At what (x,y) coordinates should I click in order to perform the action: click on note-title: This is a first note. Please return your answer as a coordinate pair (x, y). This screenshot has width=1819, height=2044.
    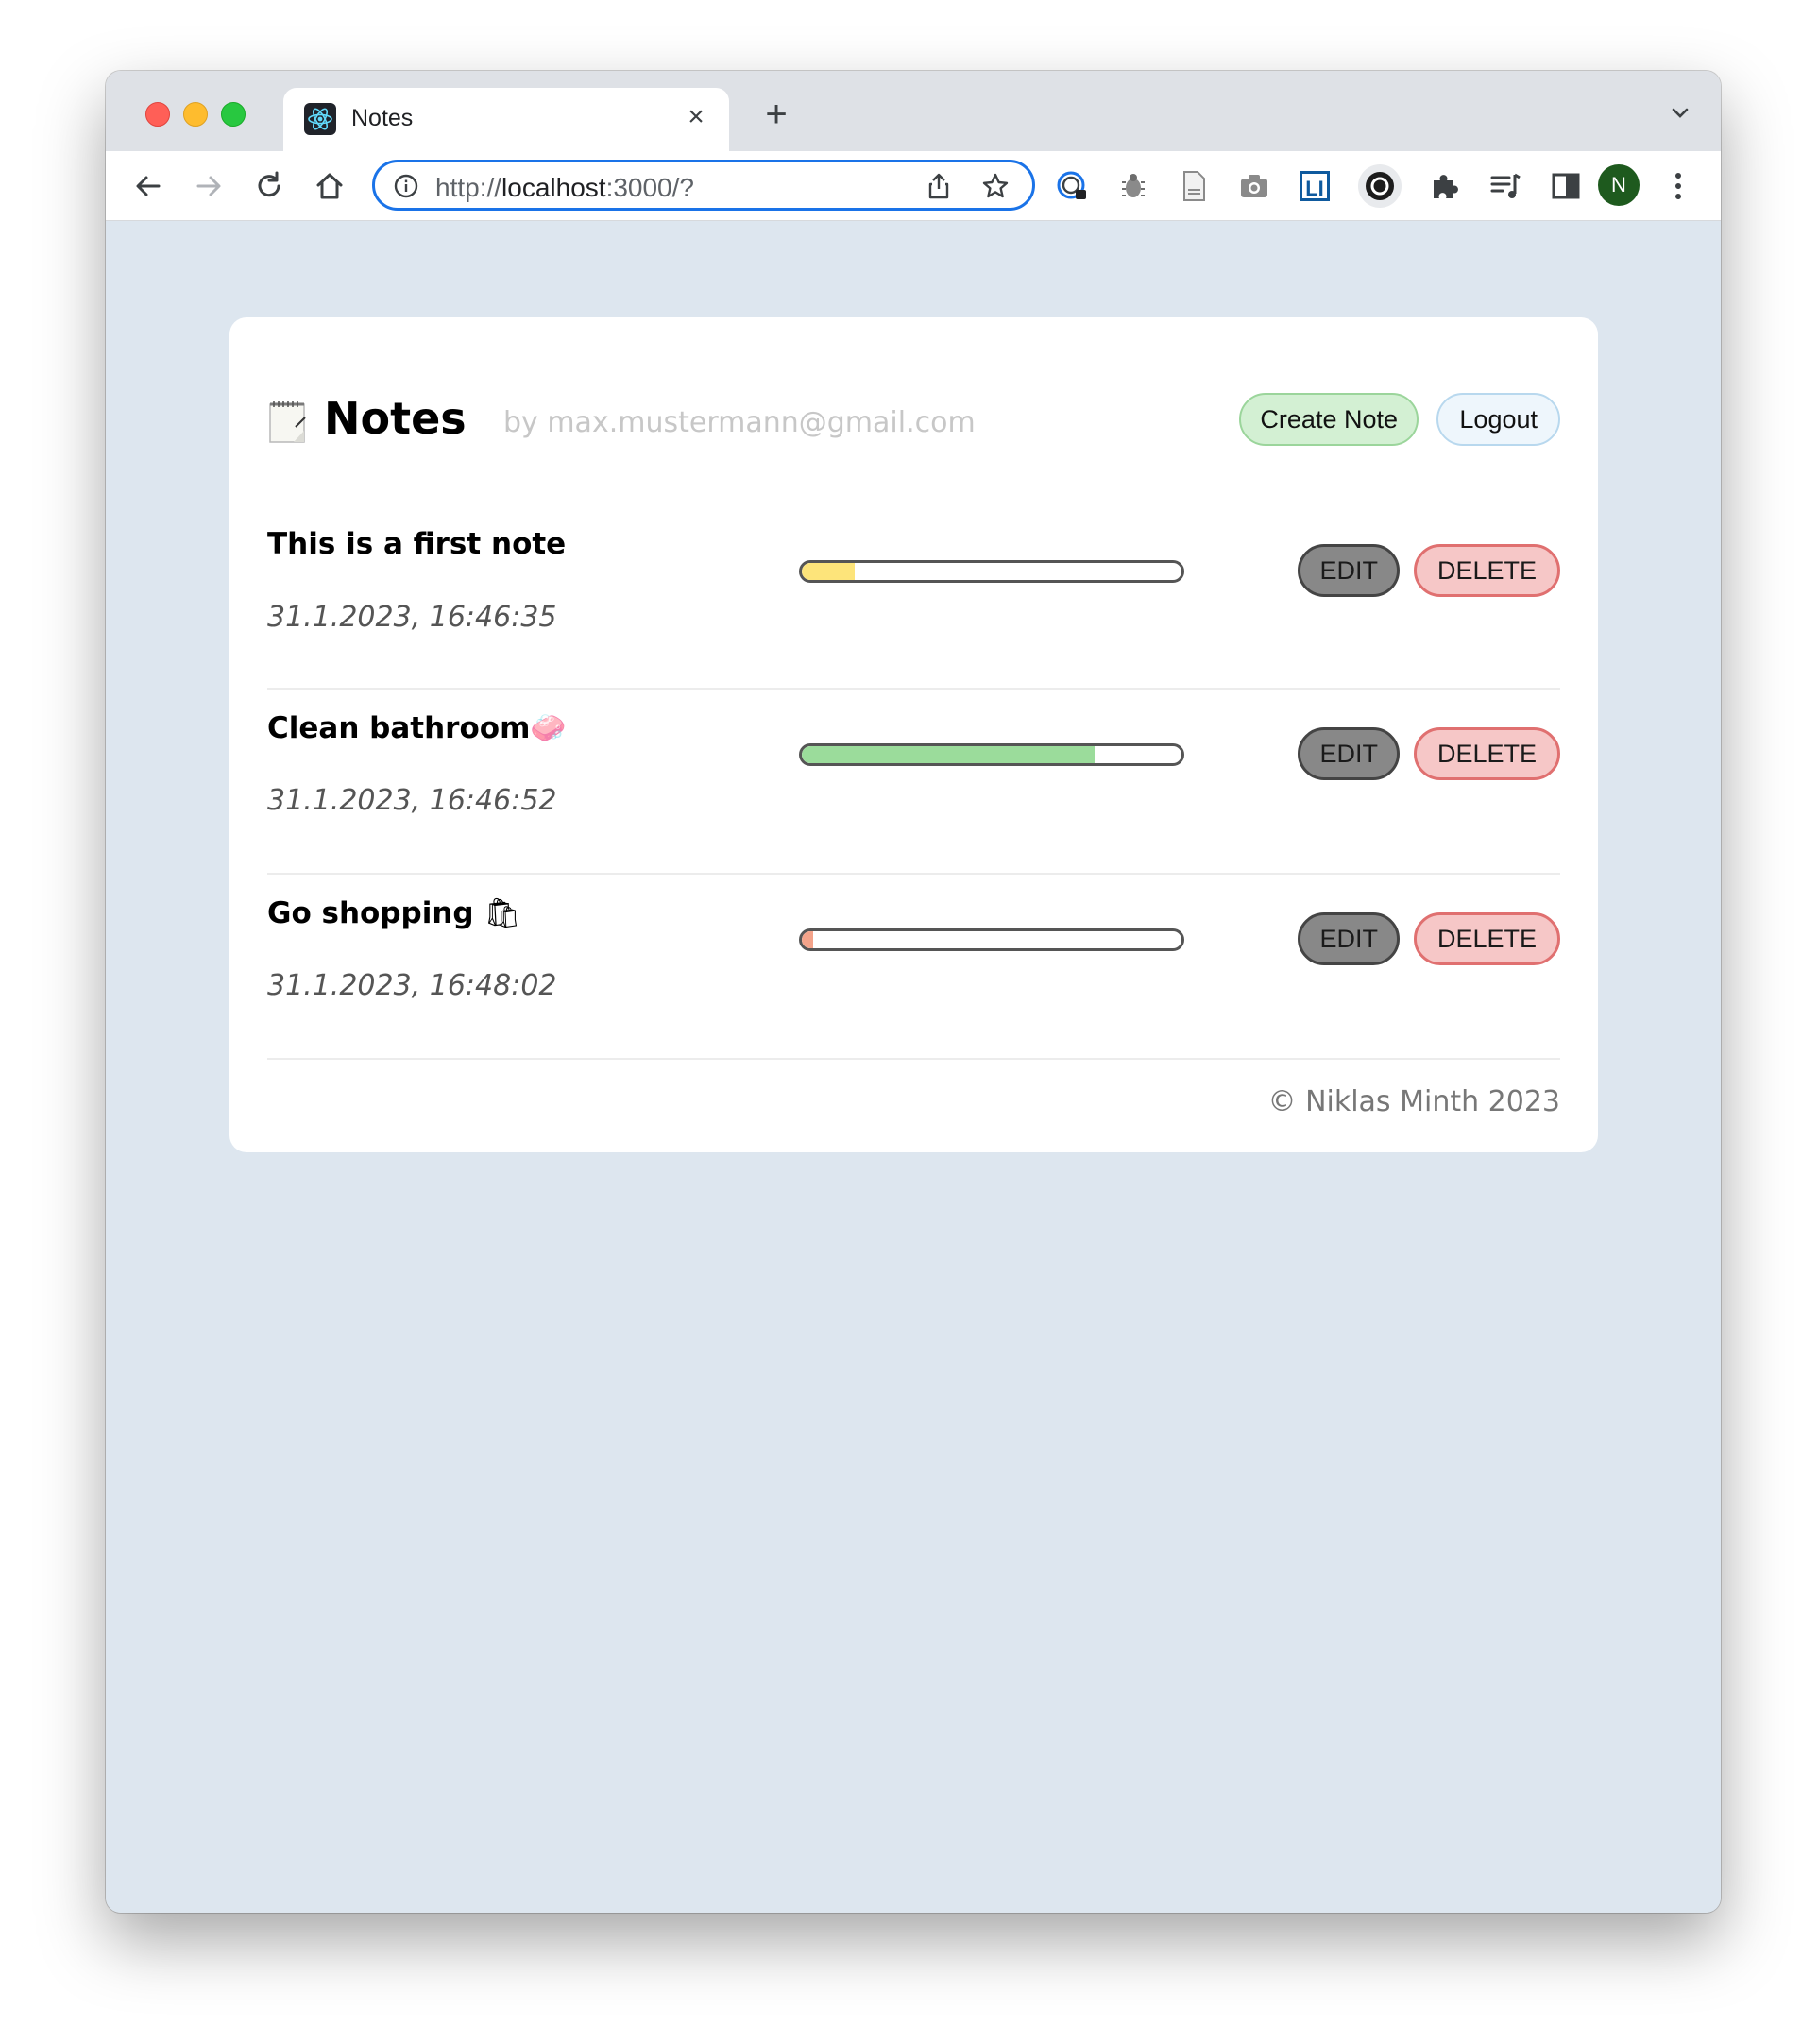
    Looking at the image, I should click on (416, 544).